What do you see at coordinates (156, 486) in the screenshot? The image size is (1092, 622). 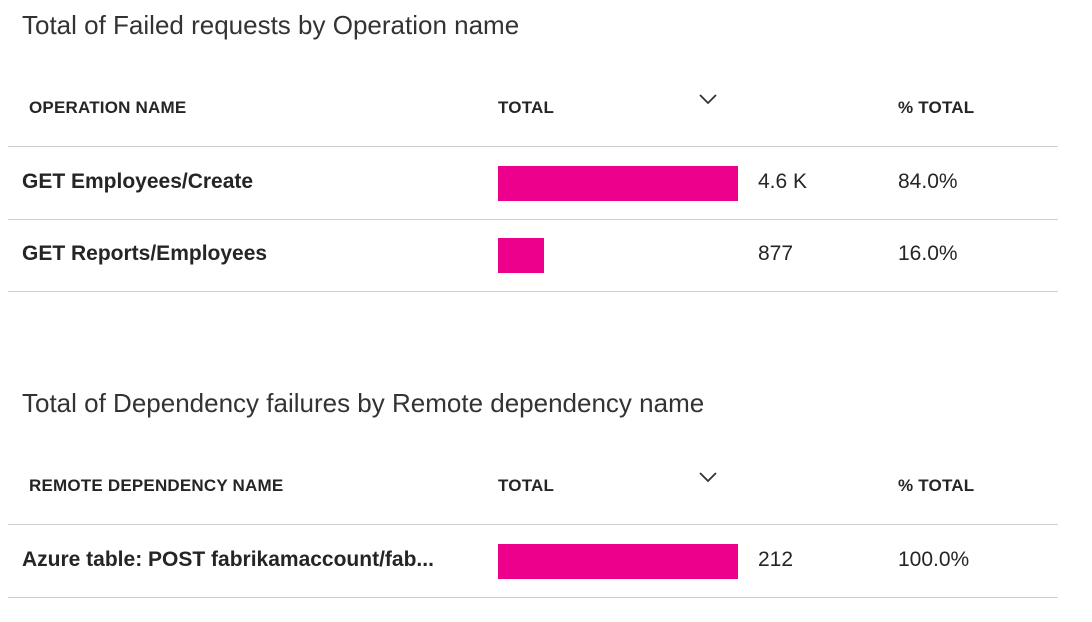 I see `column-header-remote-dependency-name: REMOTE DEPENDENCY NAME` at bounding box center [156, 486].